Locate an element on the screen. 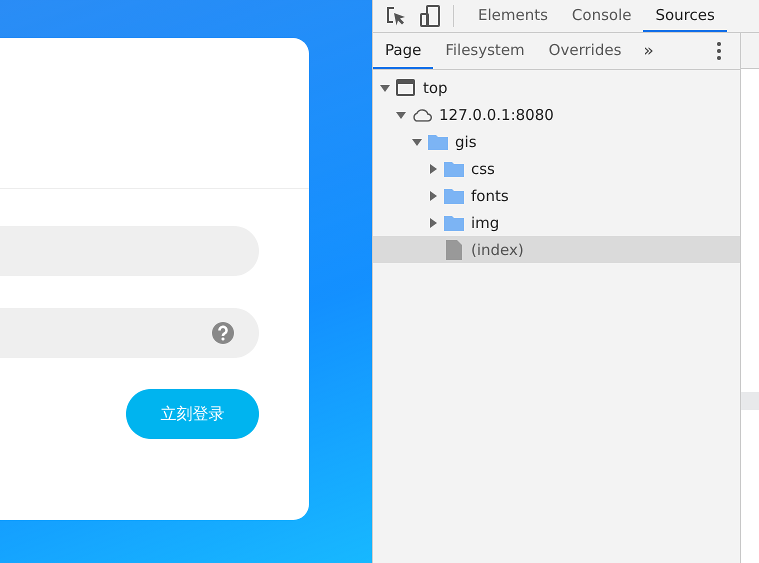 This screenshot has height=563, width=759. navigator-tab: Page is located at coordinates (403, 51).